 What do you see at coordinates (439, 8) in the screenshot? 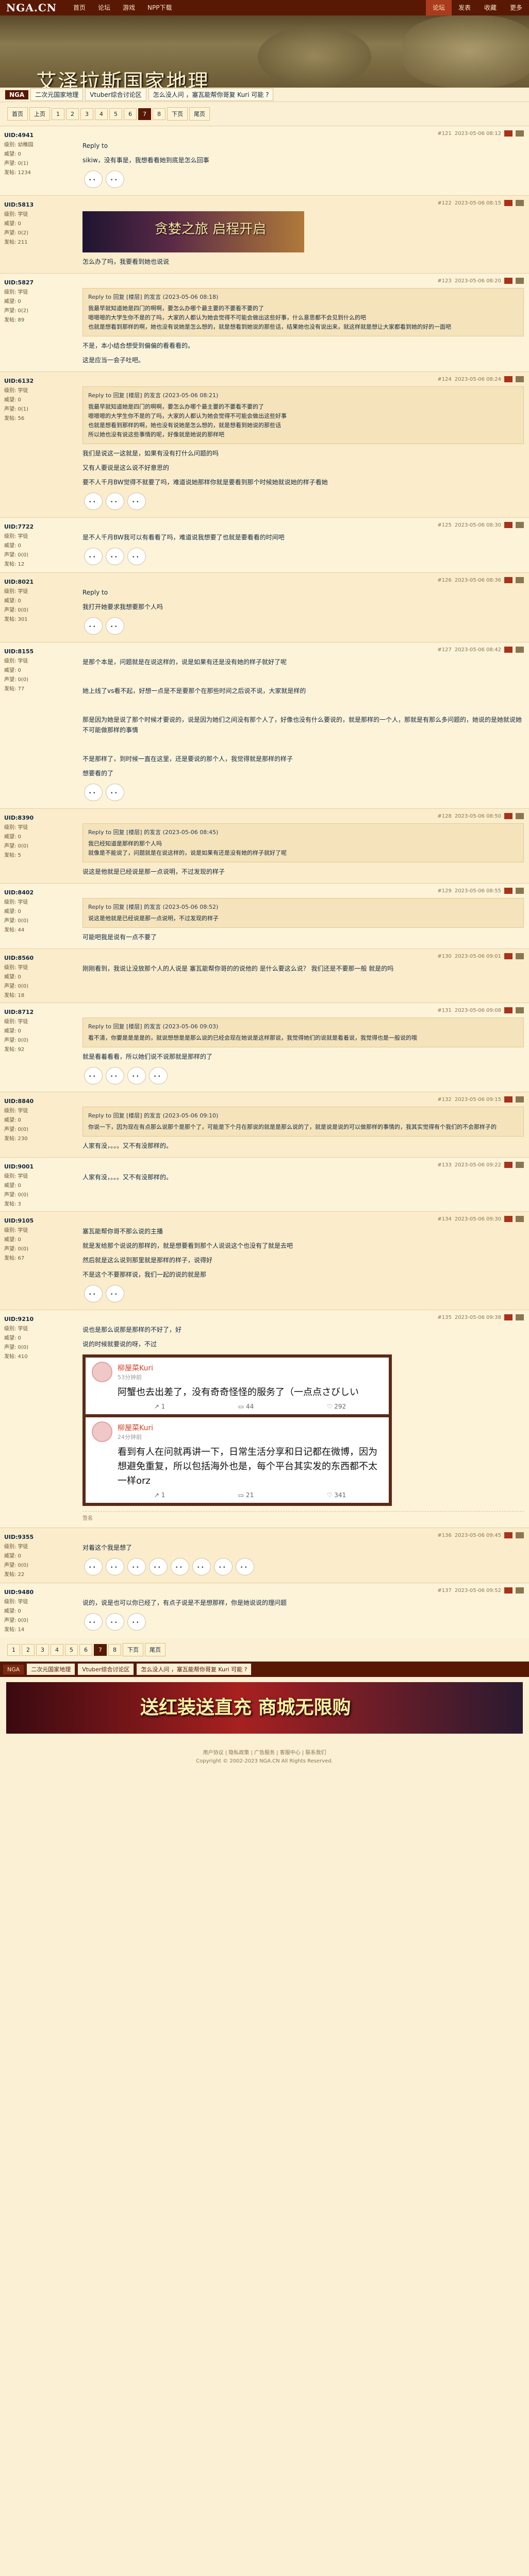
I see `top-right-forum: 论坛` at bounding box center [439, 8].